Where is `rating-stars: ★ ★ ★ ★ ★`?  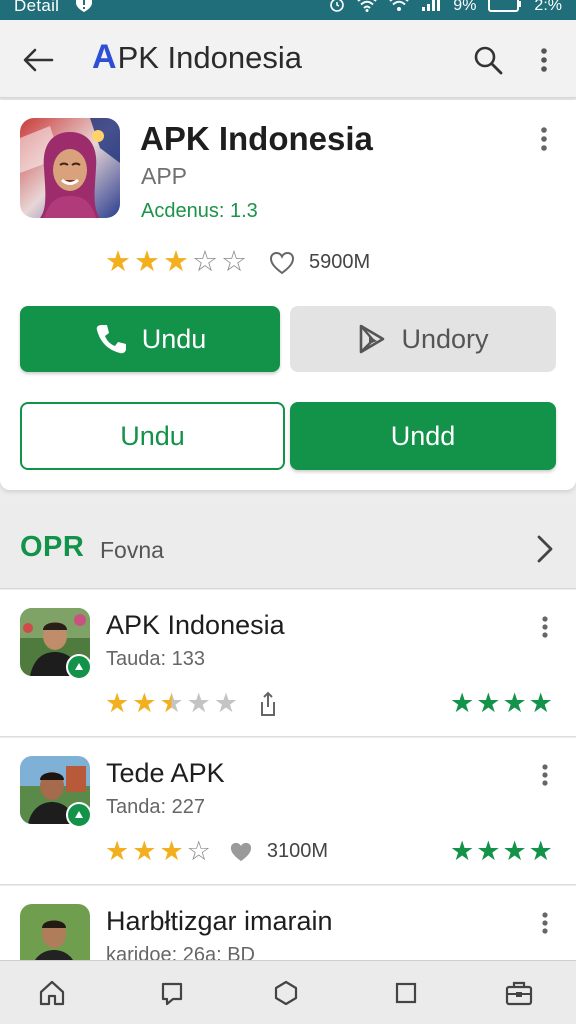 rating-stars: ★ ★ ★ ★ ★ is located at coordinates (171, 703).